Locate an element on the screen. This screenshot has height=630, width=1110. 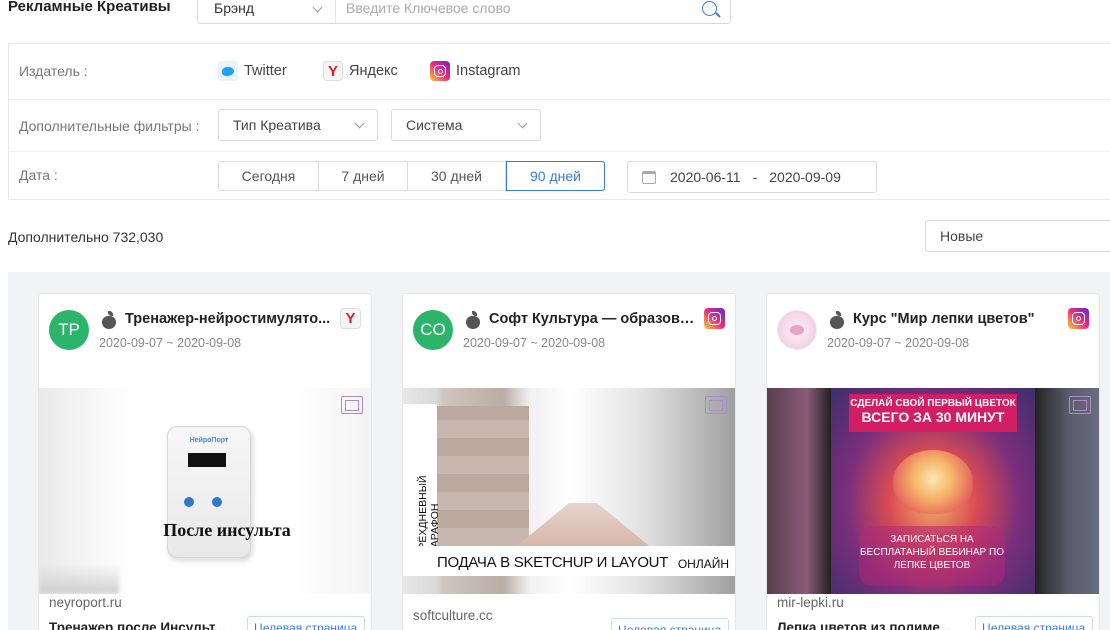
card-domain: mir-lepki.ru is located at coordinates (810, 602).